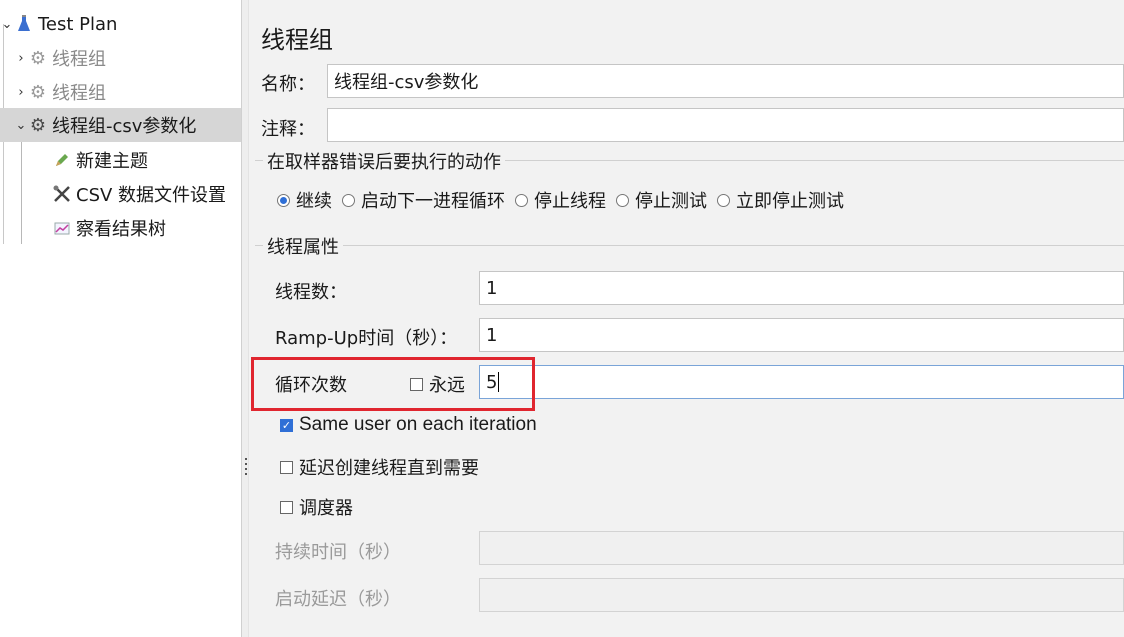 The image size is (1124, 637). Describe the element at coordinates (62, 160) in the screenshot. I see `pencil-icon` at that location.